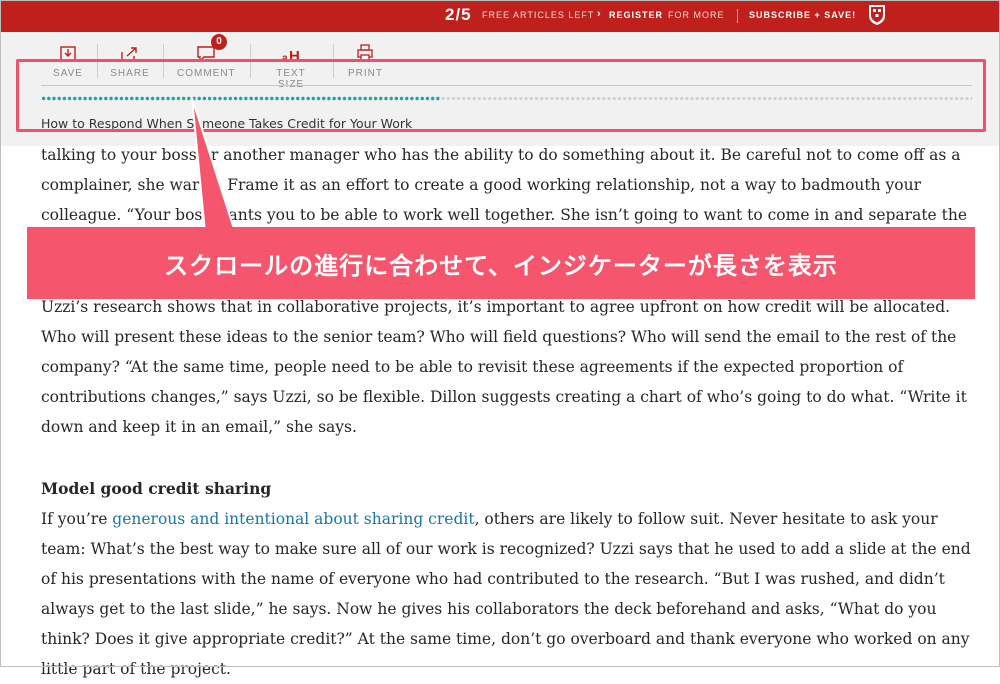  What do you see at coordinates (737, 16) in the screenshot?
I see `topbar-divider` at bounding box center [737, 16].